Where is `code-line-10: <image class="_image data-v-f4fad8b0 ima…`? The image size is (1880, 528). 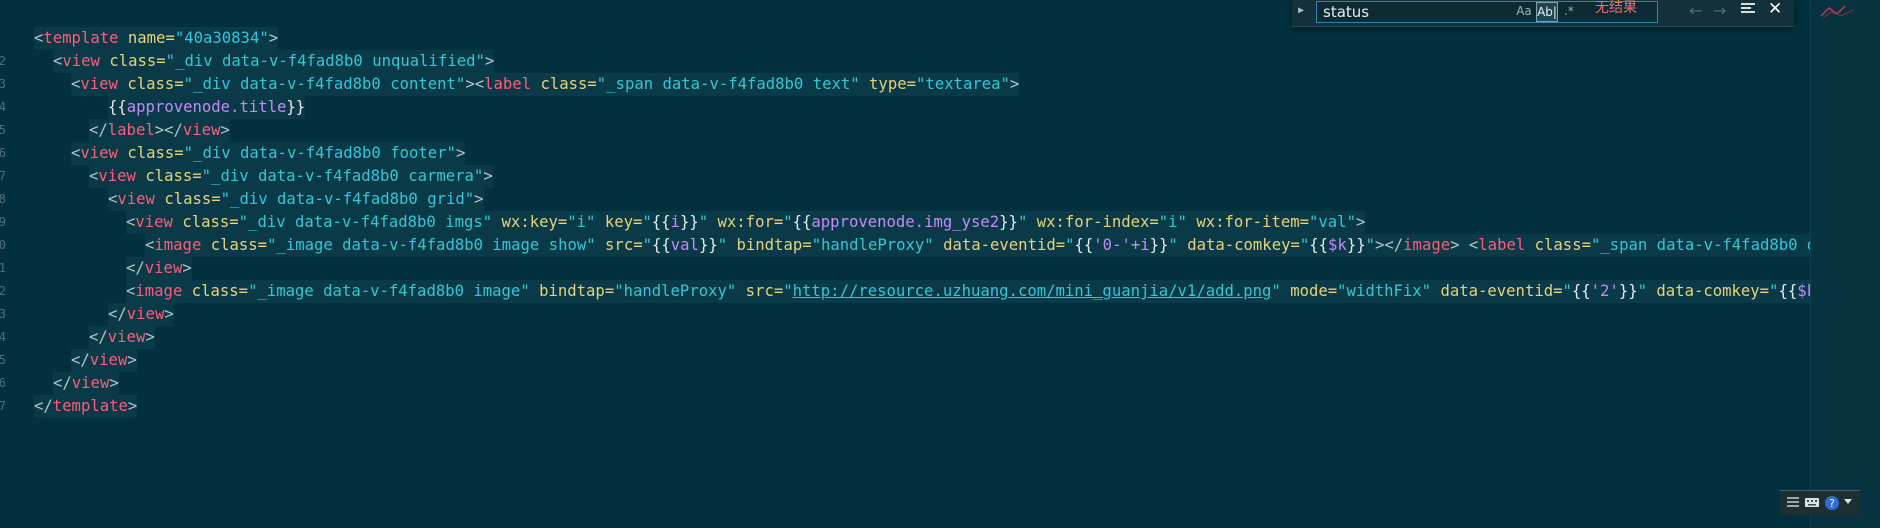
code-line-10: <image class="_image data-v-f4fad8b0 ima… is located at coordinates (922, 245).